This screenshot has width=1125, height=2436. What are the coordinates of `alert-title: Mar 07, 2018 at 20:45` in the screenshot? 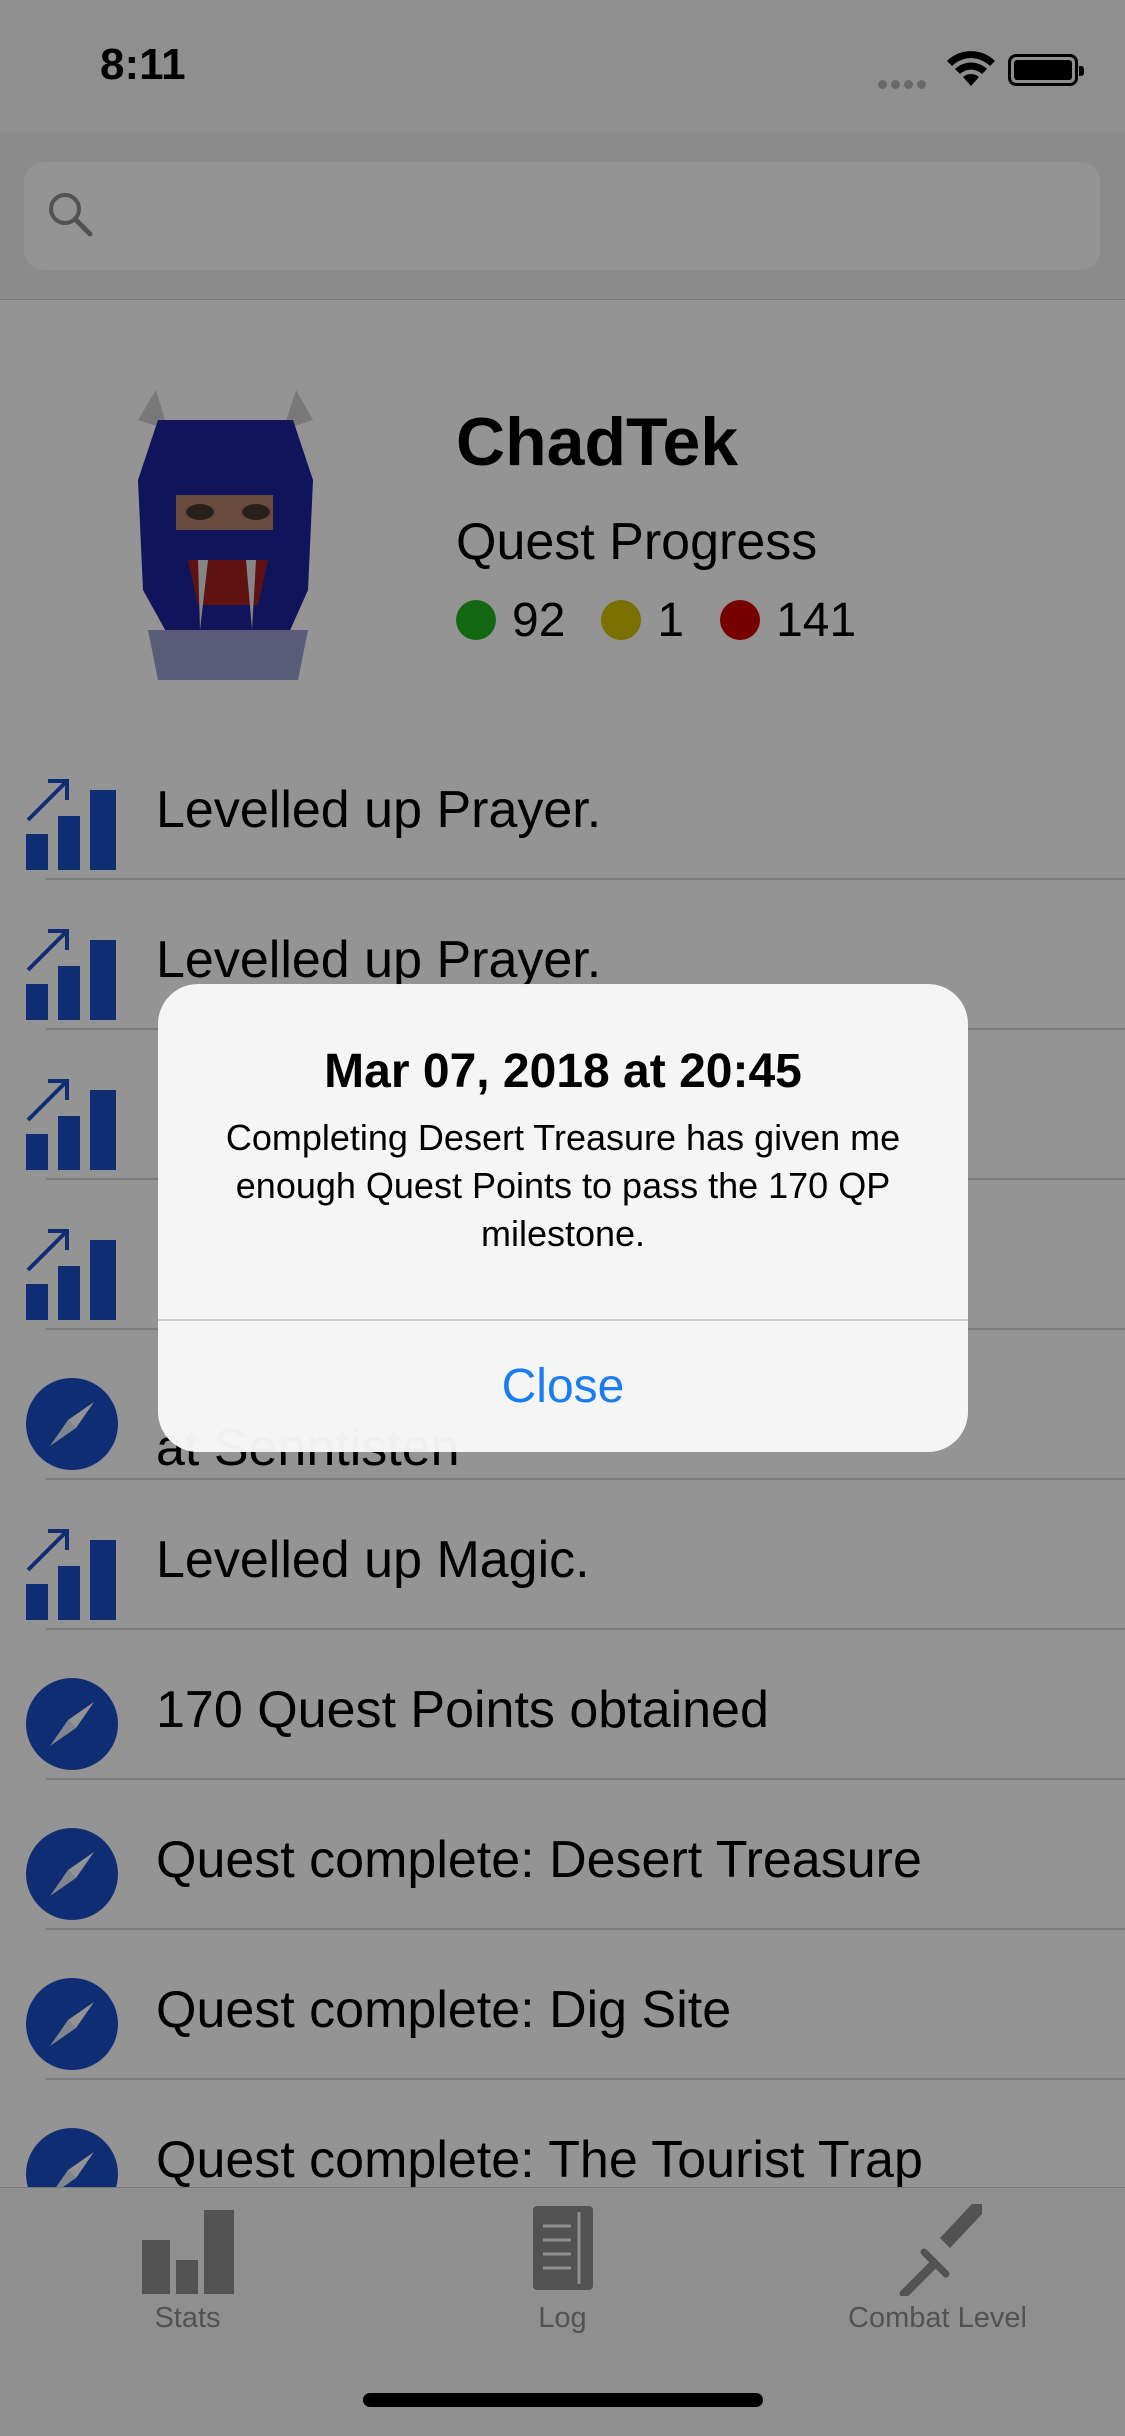 It's located at (563, 1071).